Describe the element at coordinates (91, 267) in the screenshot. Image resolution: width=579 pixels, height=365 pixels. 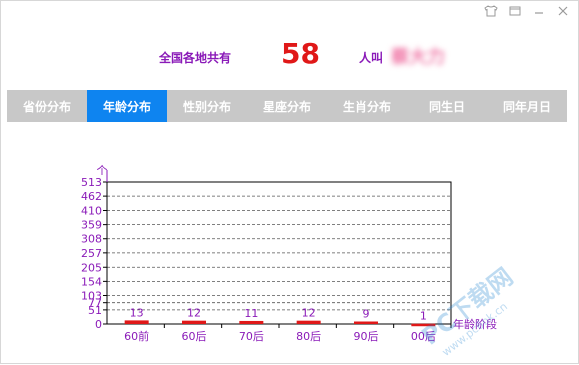
I see `y-tick-label: 205` at that location.